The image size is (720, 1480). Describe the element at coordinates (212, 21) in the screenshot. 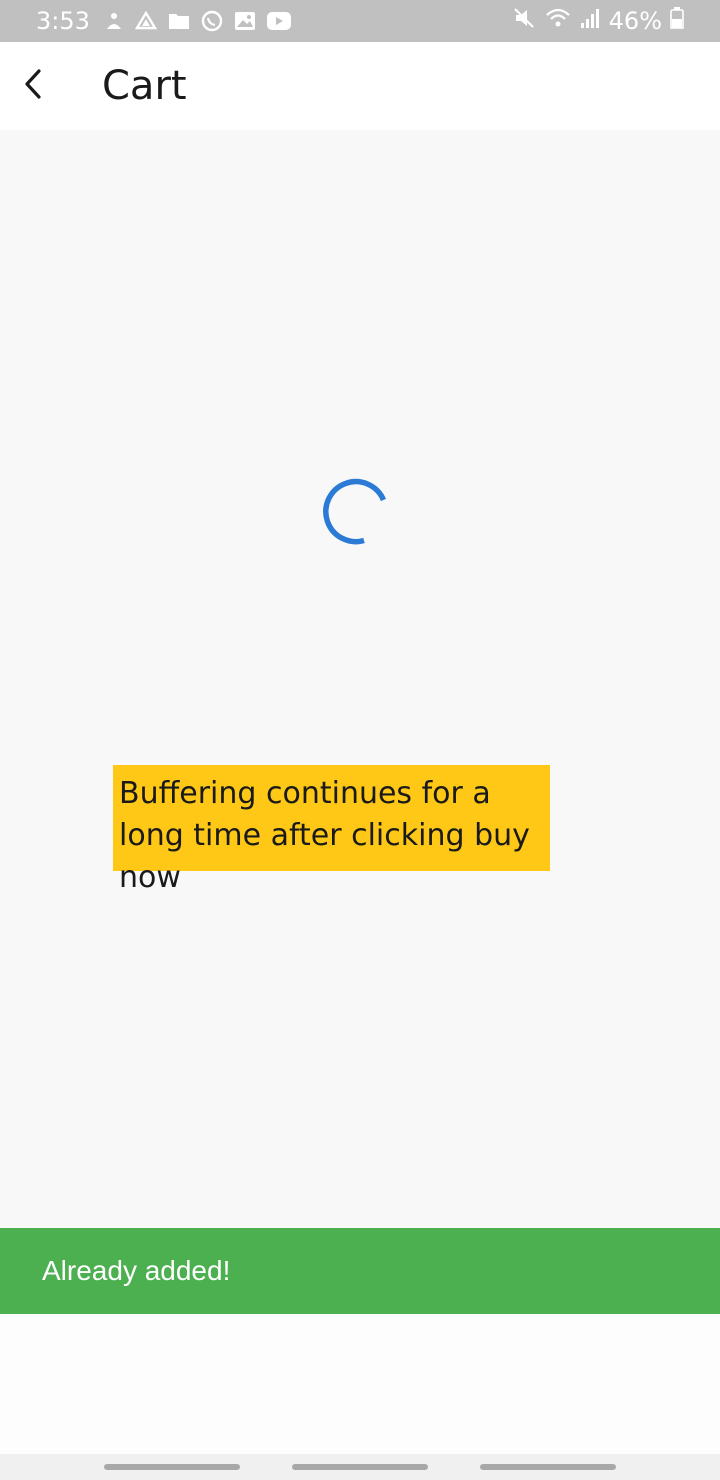

I see `whatsapp-icon` at that location.